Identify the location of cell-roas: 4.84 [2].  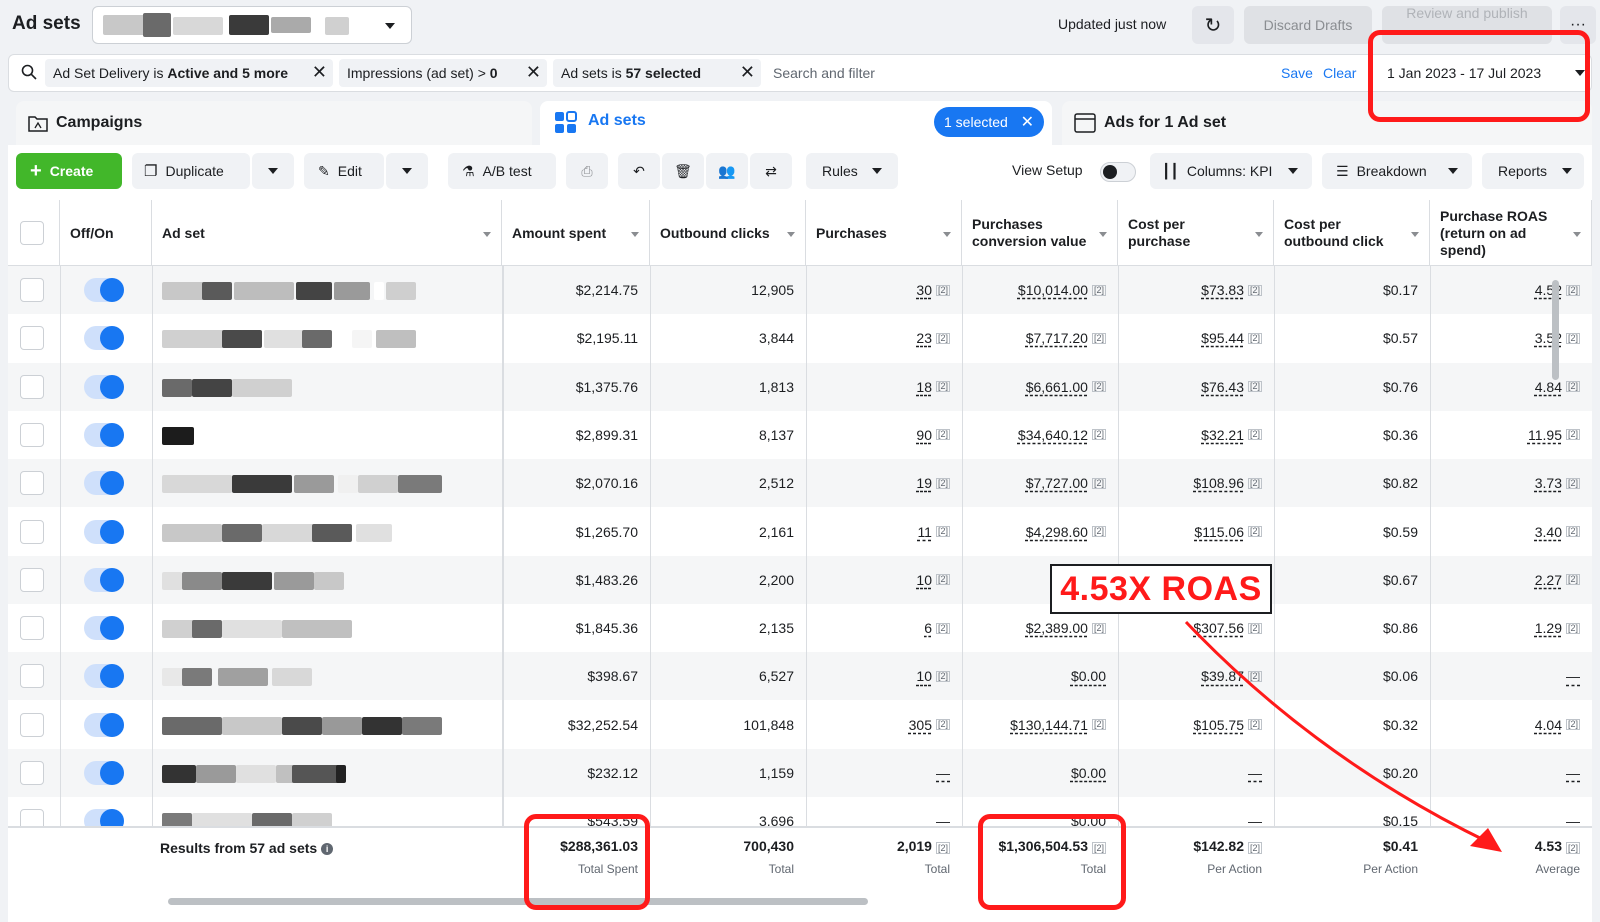
(1511, 387).